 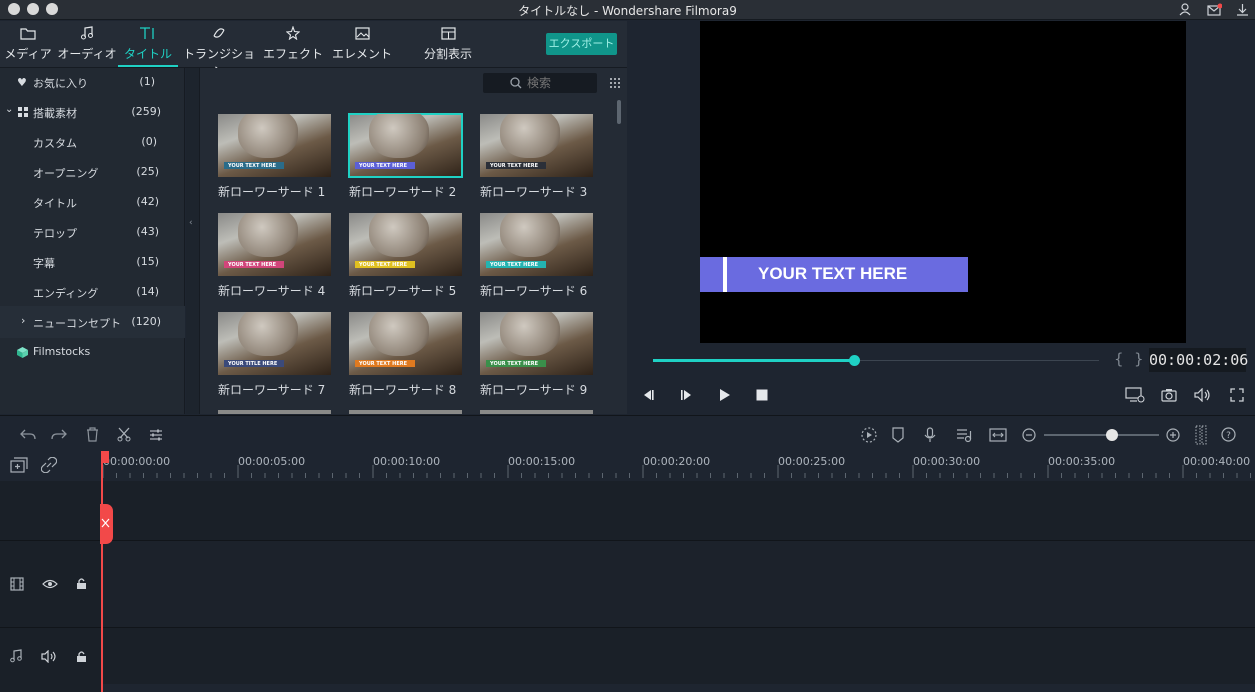 What do you see at coordinates (1185, 9) in the screenshot?
I see `account-icon` at bounding box center [1185, 9].